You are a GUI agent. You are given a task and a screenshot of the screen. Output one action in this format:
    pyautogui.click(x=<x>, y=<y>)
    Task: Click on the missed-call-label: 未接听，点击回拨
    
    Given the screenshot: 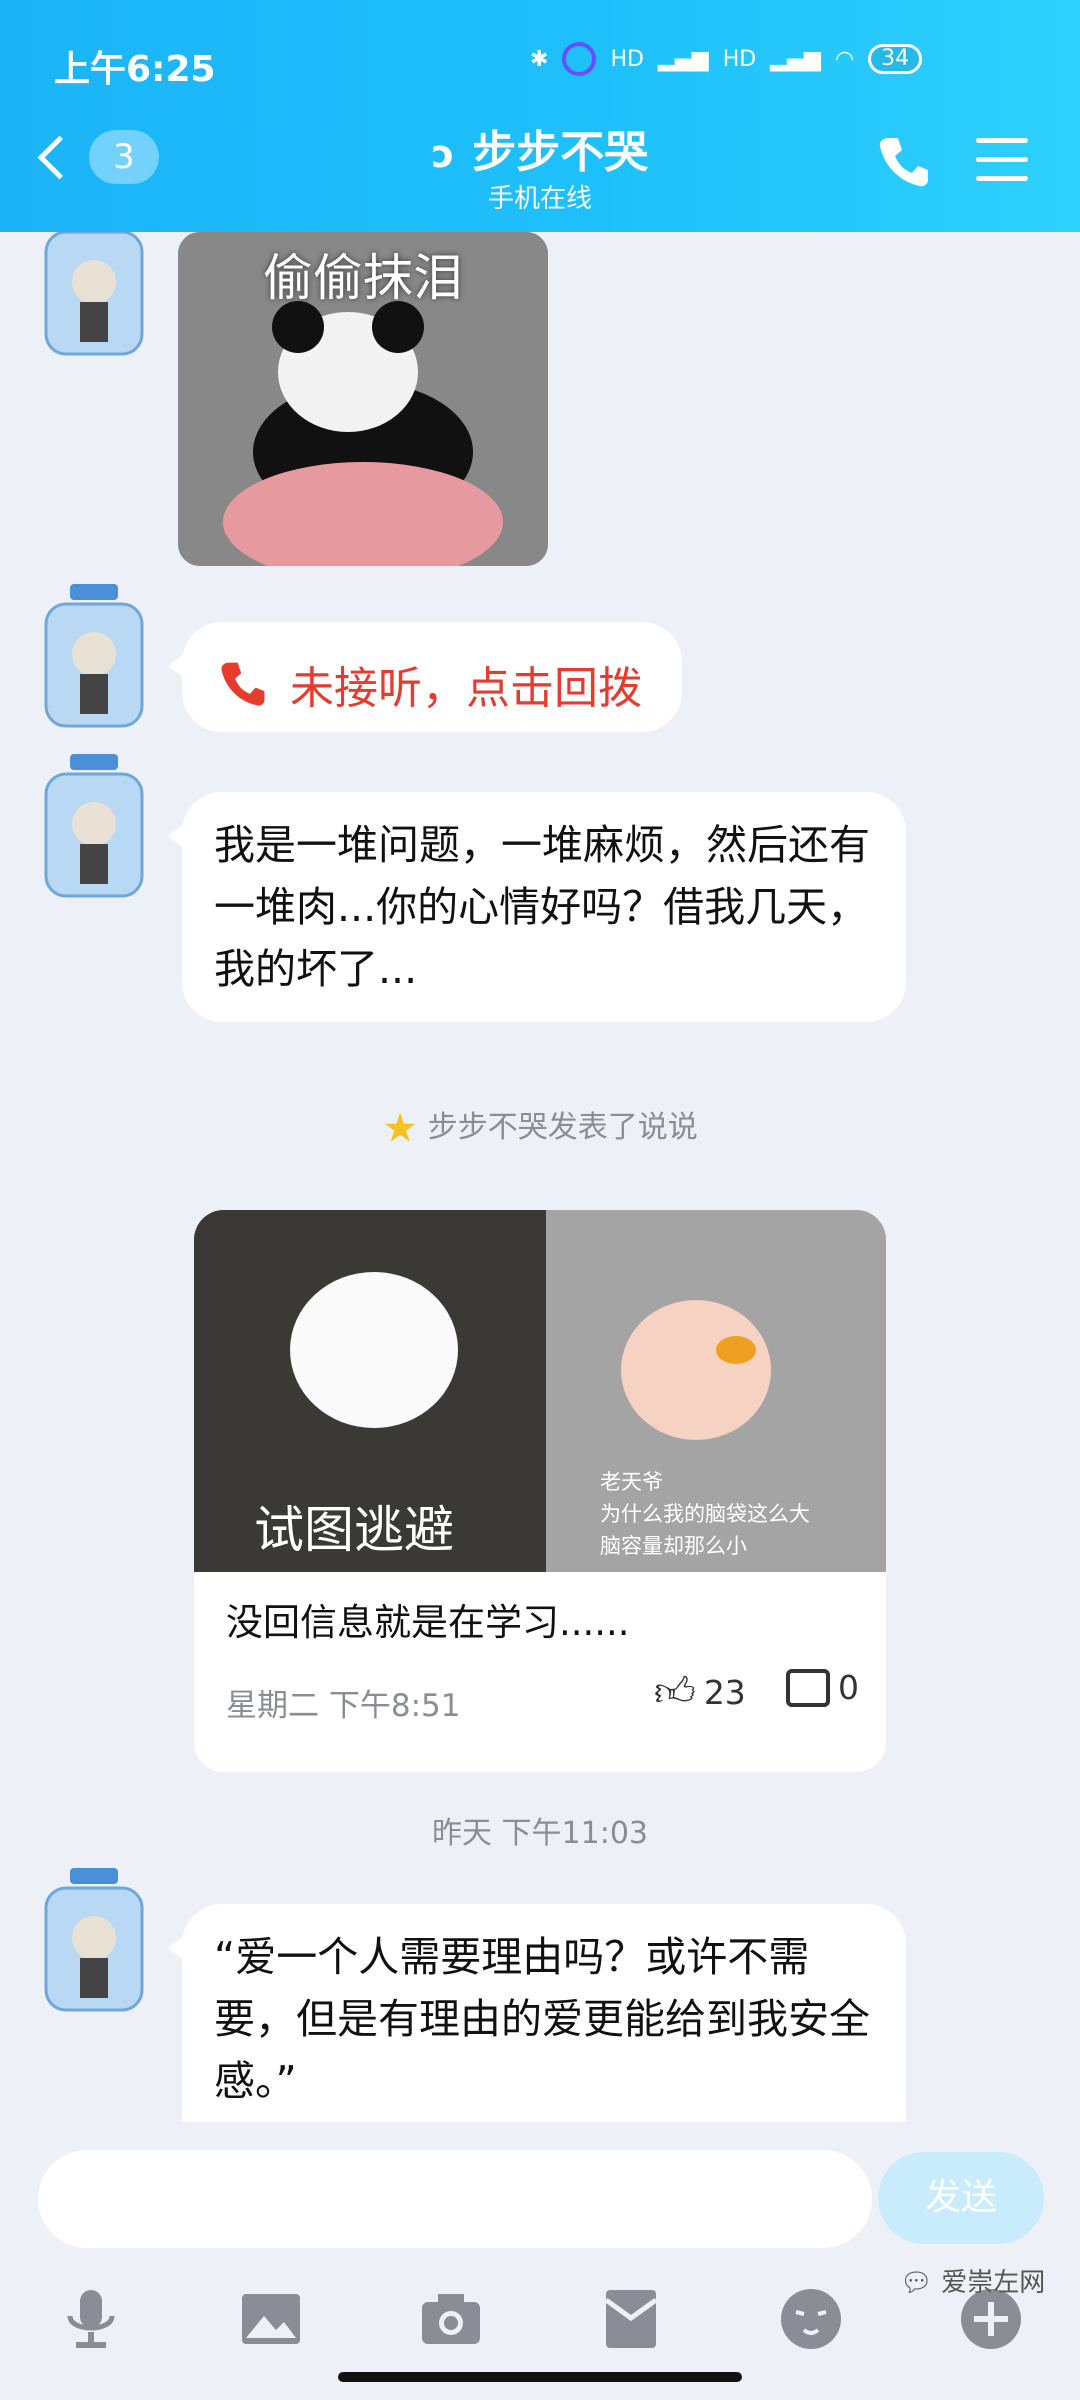 What is the action you would take?
    pyautogui.click(x=466, y=688)
    